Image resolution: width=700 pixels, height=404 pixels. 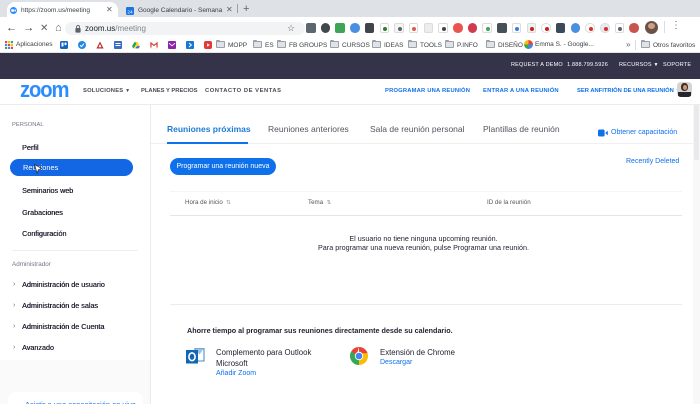 What do you see at coordinates (130, 12) in the screenshot?
I see `svg-text: 24` at bounding box center [130, 12].